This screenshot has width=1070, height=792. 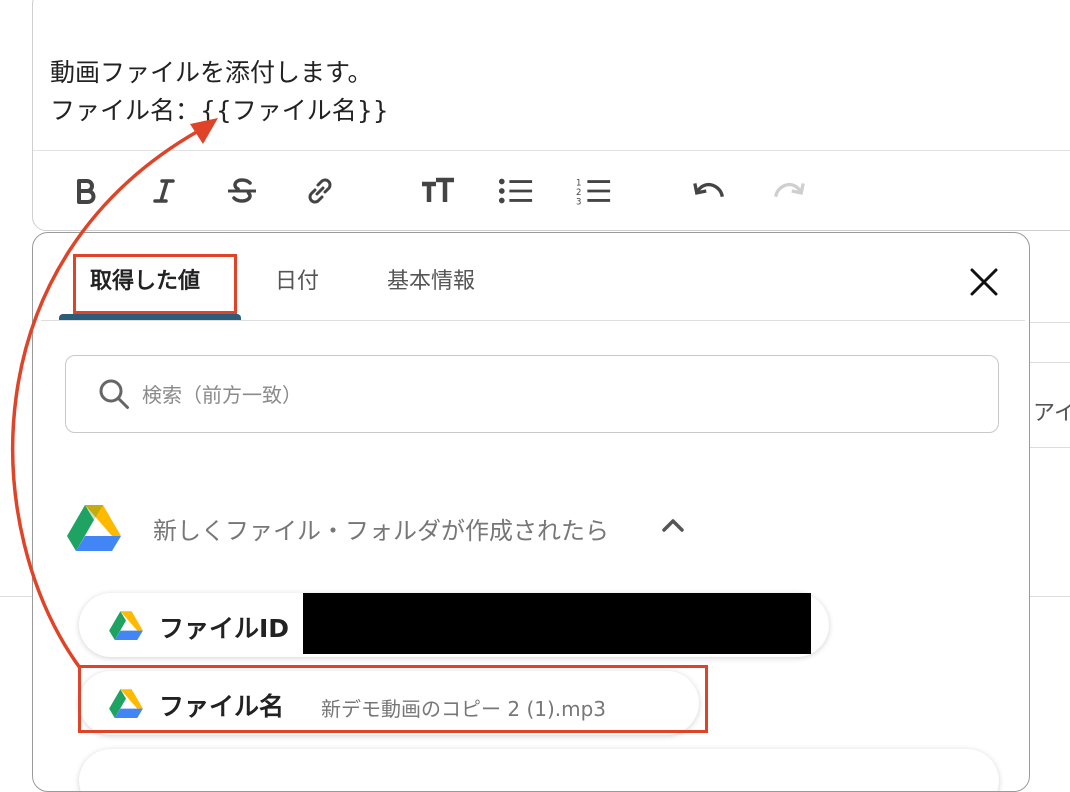 What do you see at coordinates (578, 183) in the screenshot?
I see `svg-text: 1` at bounding box center [578, 183].